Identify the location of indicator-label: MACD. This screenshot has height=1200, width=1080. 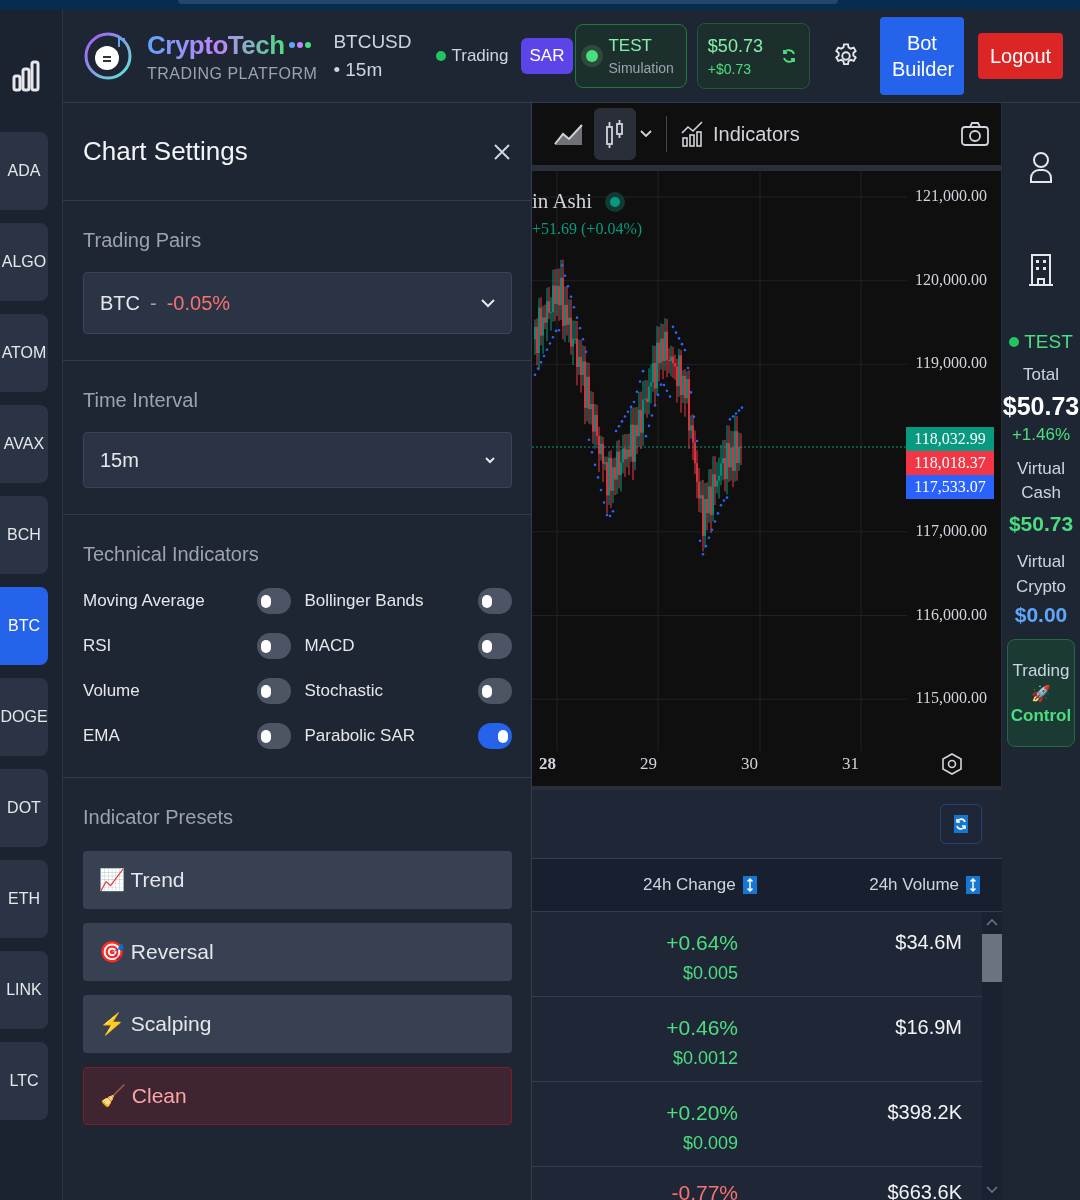
(329, 646).